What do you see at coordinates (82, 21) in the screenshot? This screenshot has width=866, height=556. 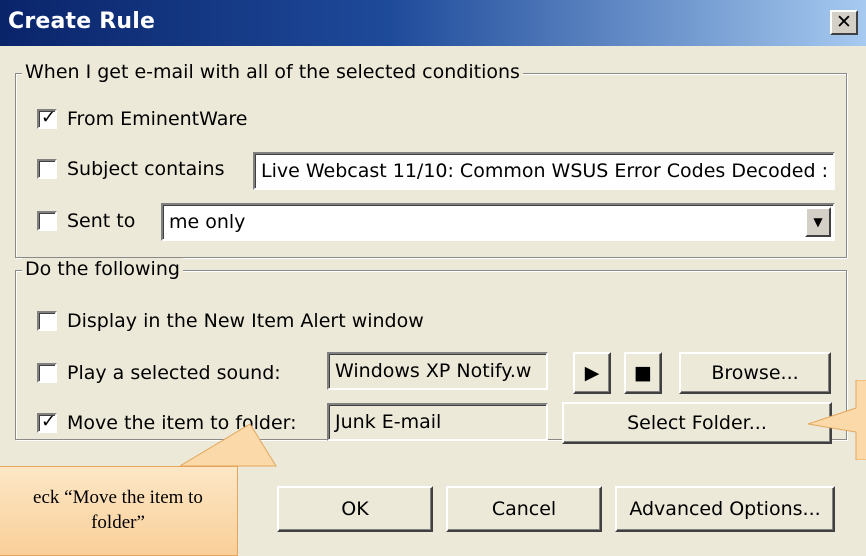 I see `window-title: Create Rule` at bounding box center [82, 21].